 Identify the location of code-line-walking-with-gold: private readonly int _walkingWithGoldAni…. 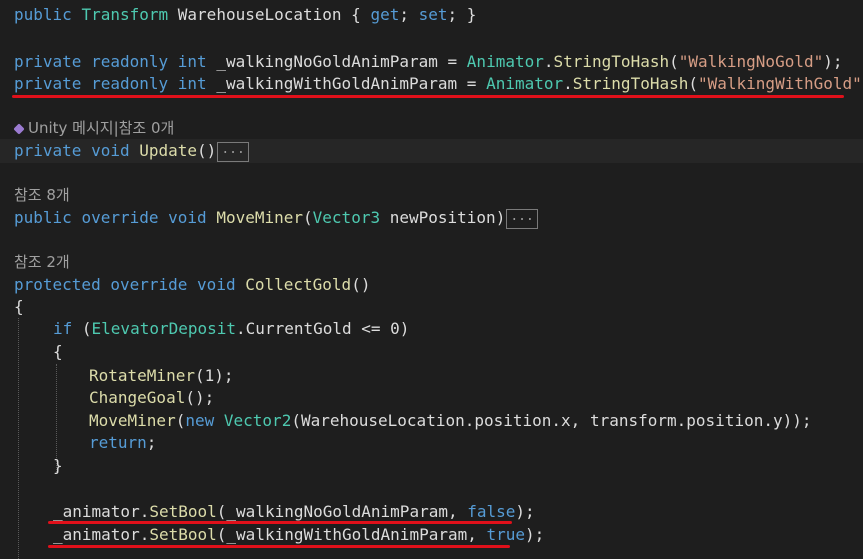
(438, 84).